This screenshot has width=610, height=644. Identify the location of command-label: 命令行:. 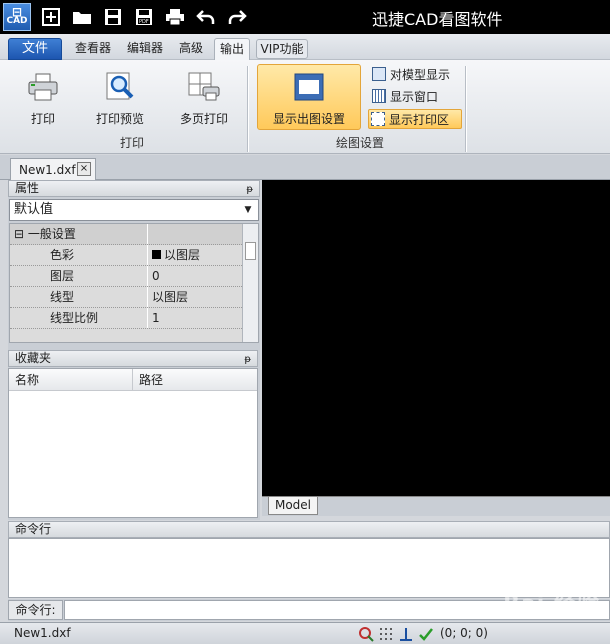
(35, 610).